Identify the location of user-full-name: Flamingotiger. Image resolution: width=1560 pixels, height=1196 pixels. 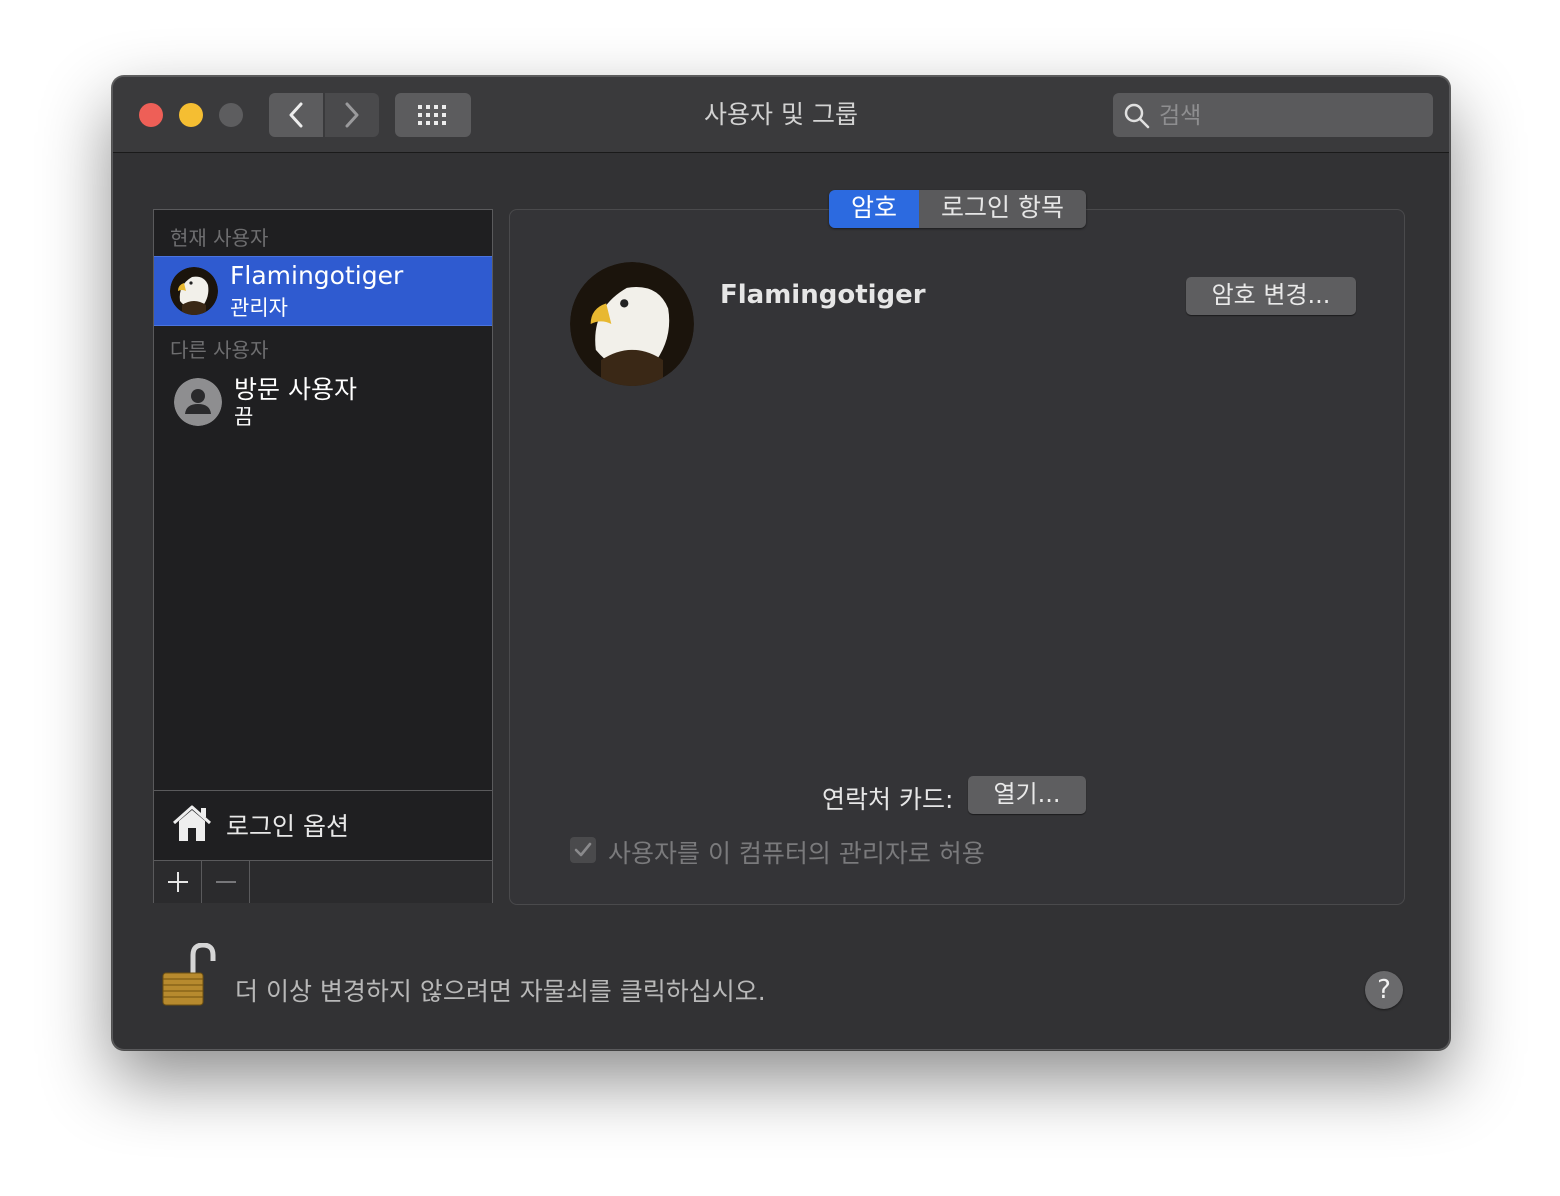
(823, 295).